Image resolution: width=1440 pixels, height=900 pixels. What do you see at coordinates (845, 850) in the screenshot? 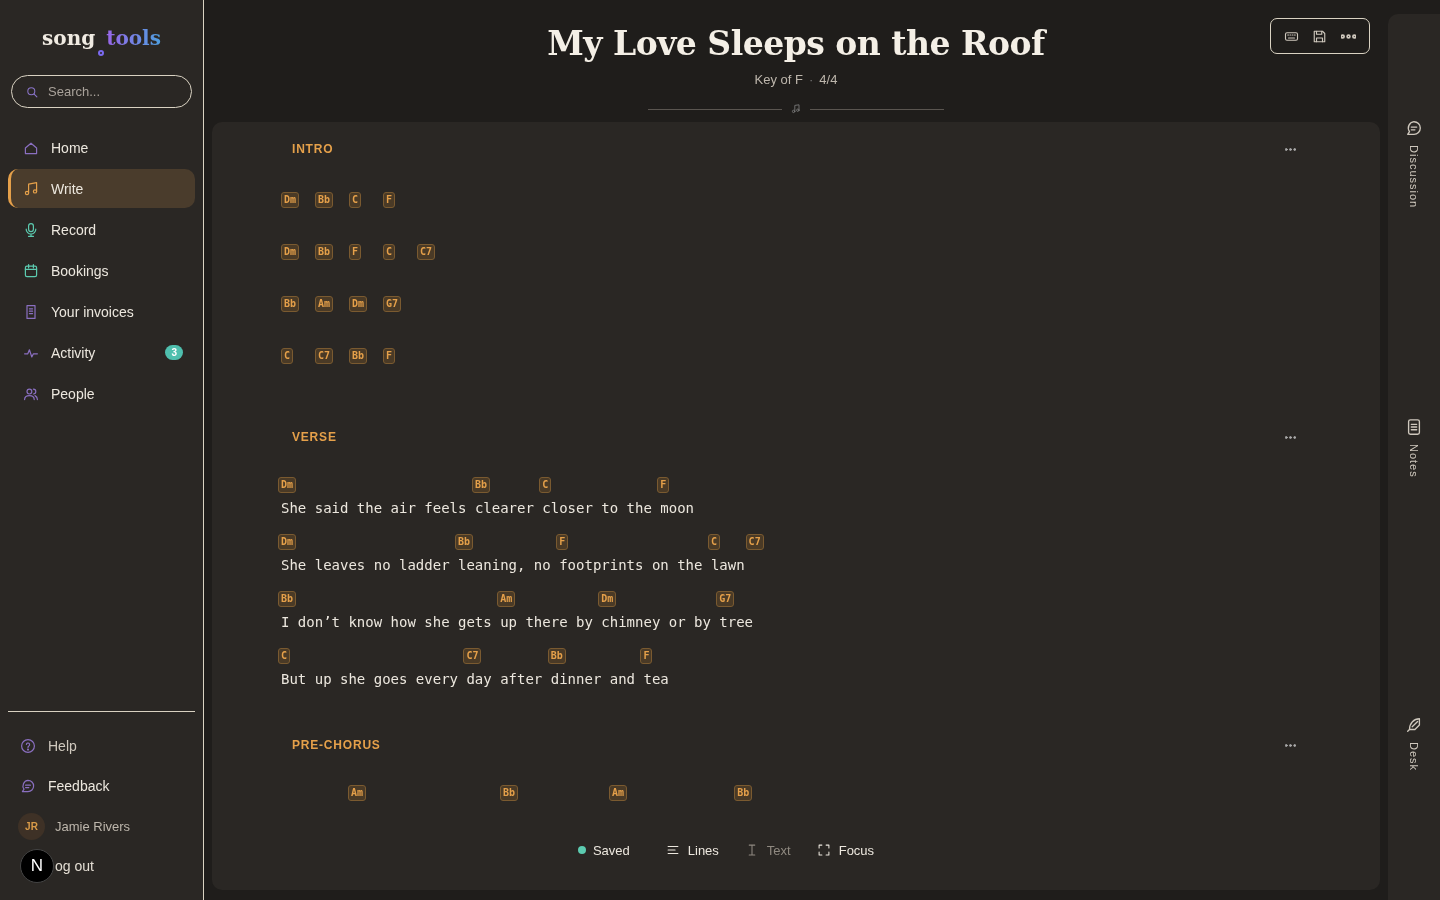
I see `focus-button: Focus` at bounding box center [845, 850].